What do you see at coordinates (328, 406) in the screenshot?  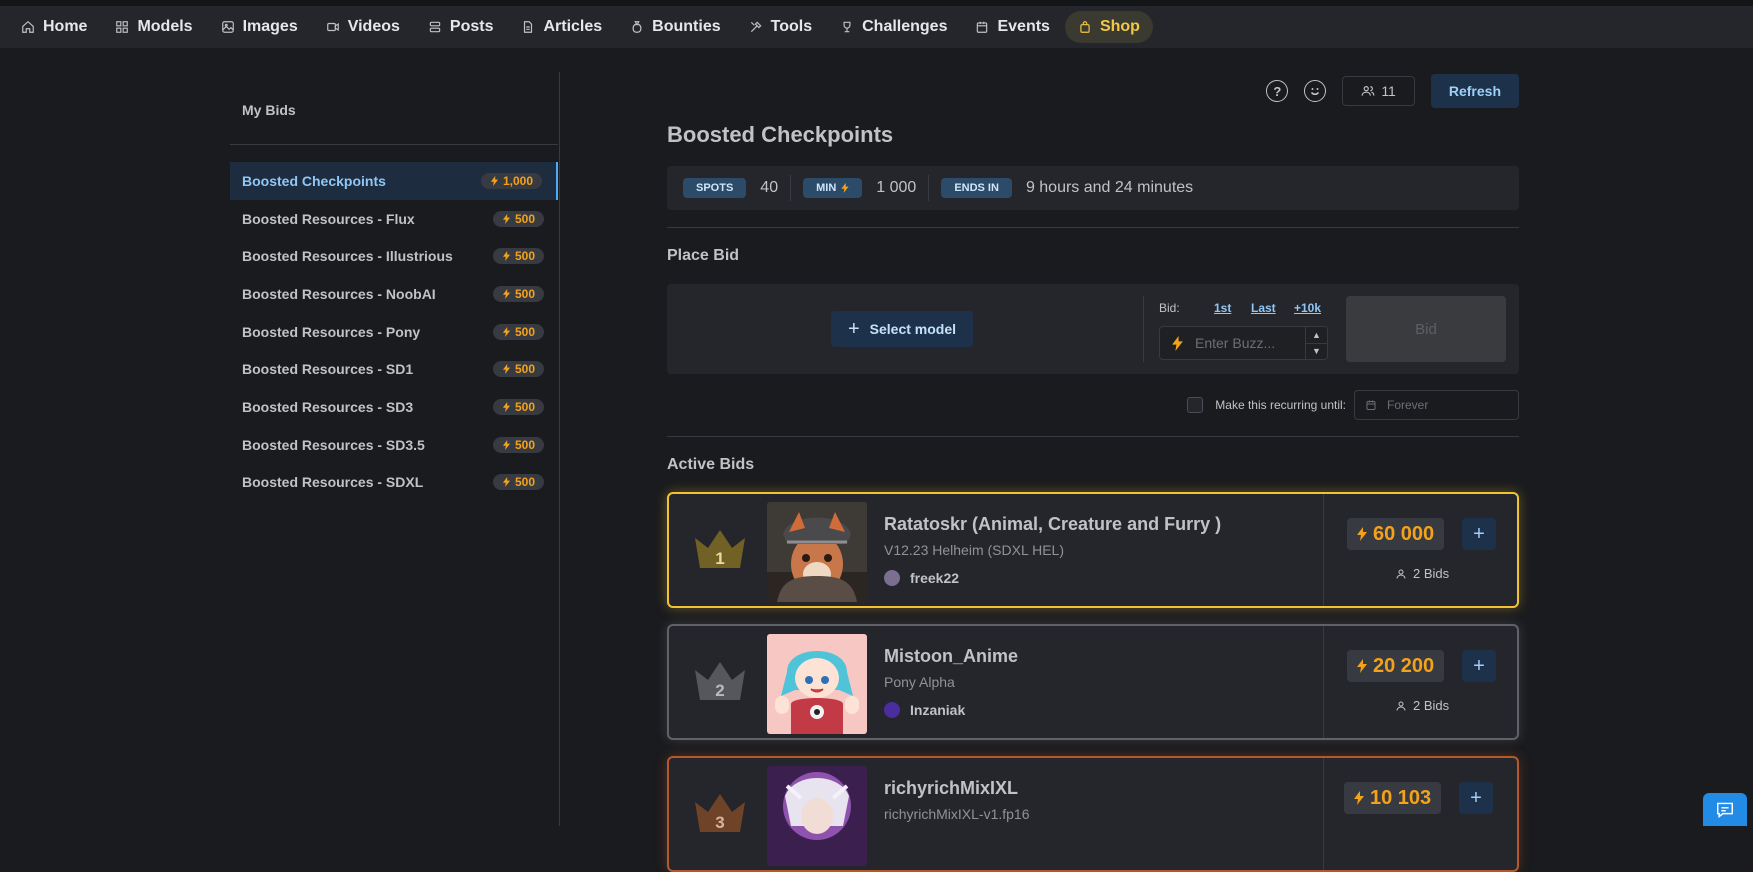 I see `sidebar-item-label: Boosted Resources - SD3` at bounding box center [328, 406].